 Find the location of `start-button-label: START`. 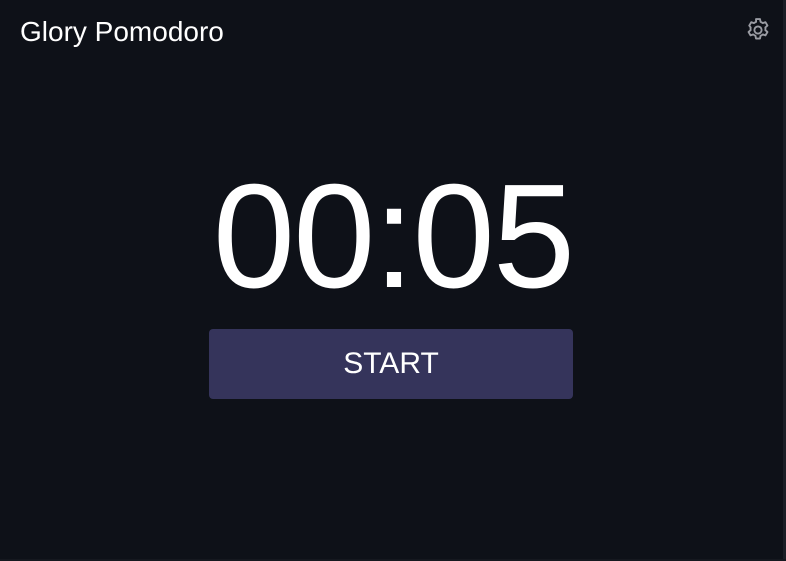

start-button-label: START is located at coordinates (391, 363).